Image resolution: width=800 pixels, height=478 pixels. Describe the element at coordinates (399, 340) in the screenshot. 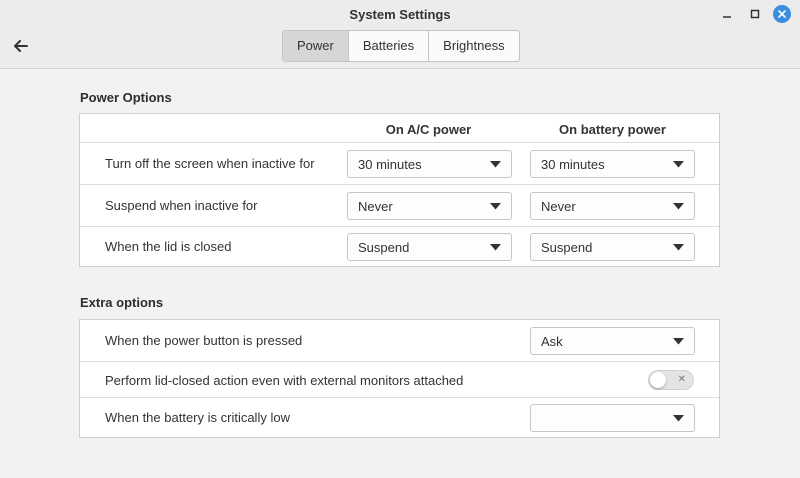

I see `power-button-row: When the power button is pressed Ask` at that location.